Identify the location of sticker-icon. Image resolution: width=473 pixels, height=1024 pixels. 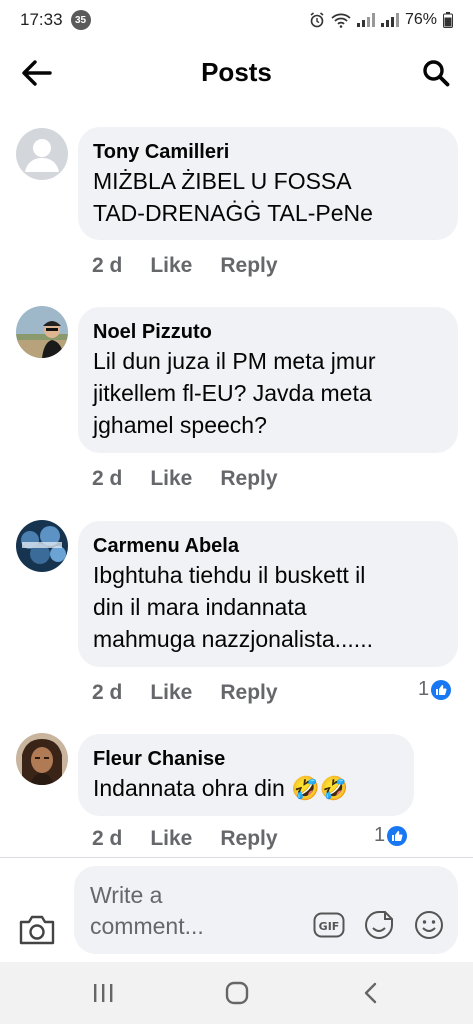
(379, 925).